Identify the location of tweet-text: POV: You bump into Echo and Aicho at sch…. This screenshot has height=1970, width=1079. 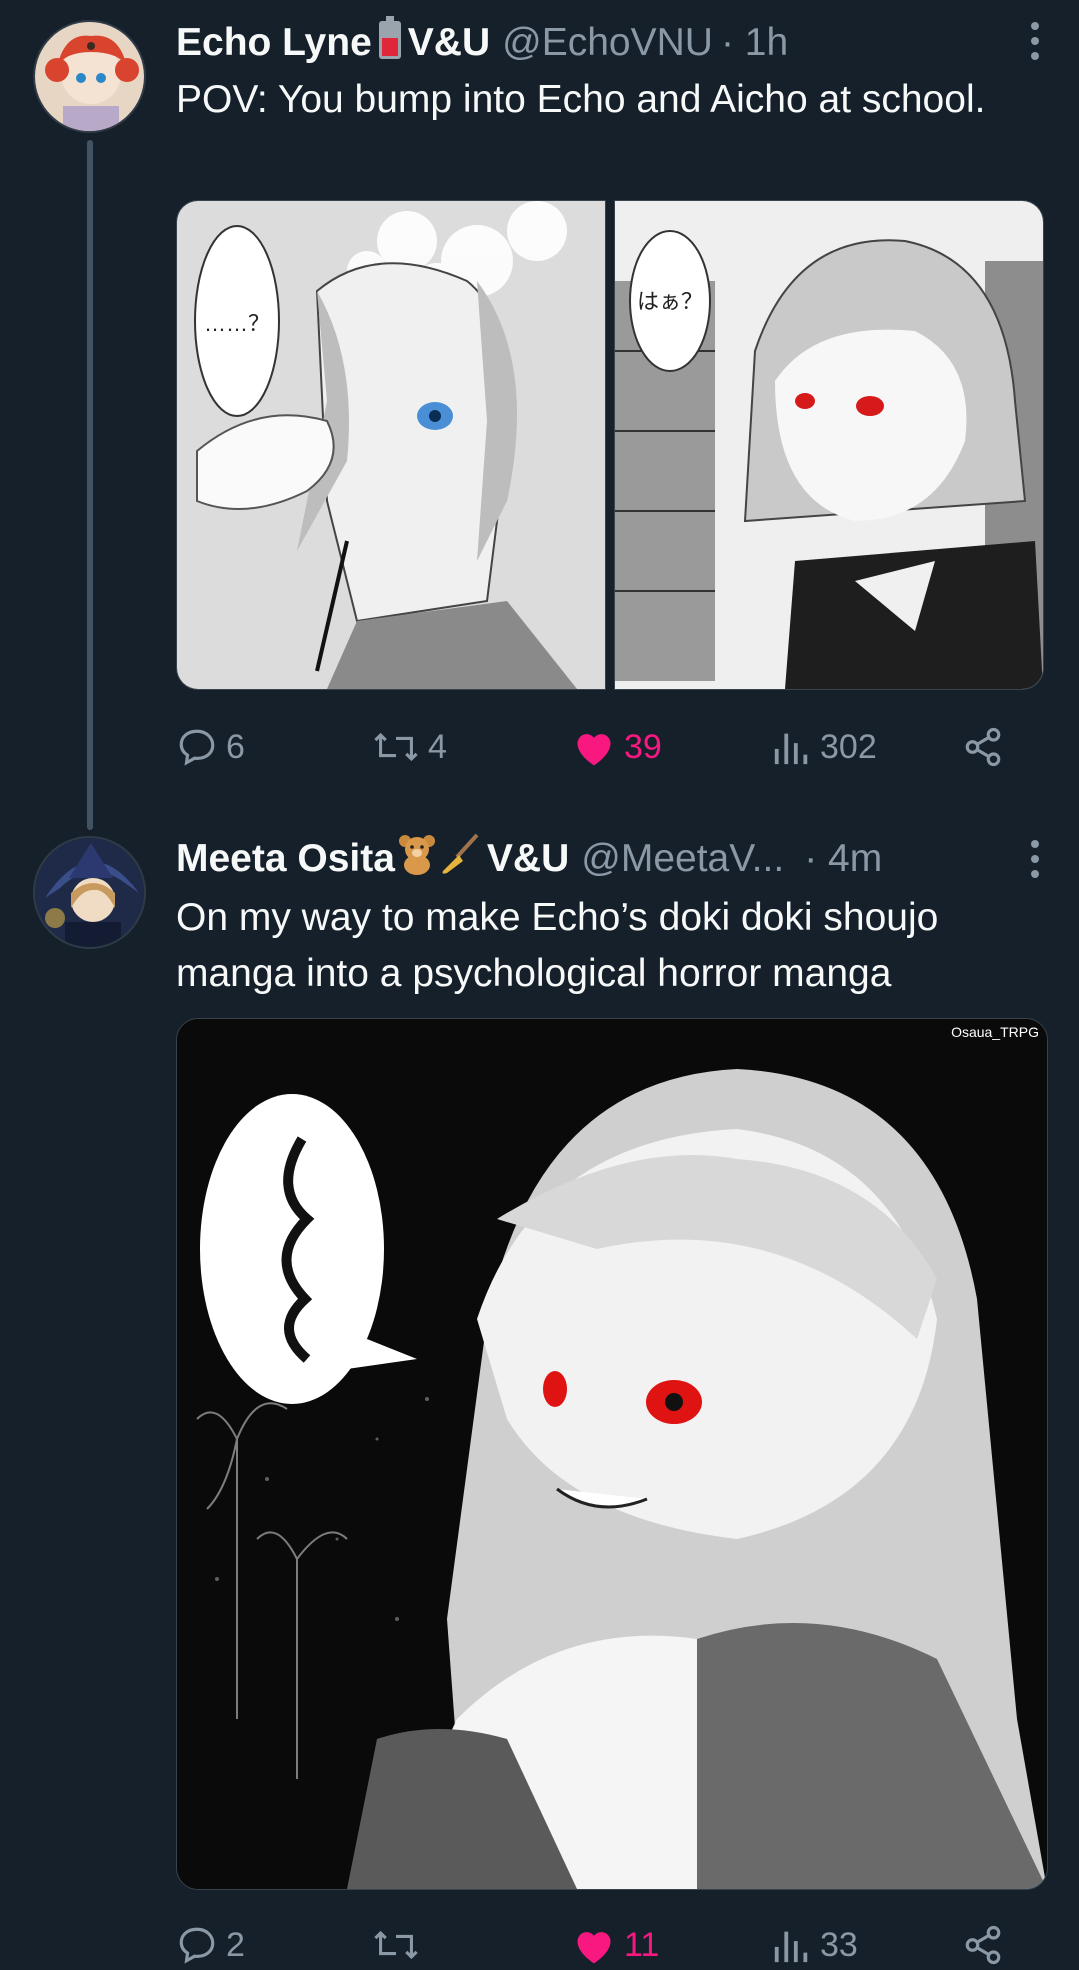
(581, 99).